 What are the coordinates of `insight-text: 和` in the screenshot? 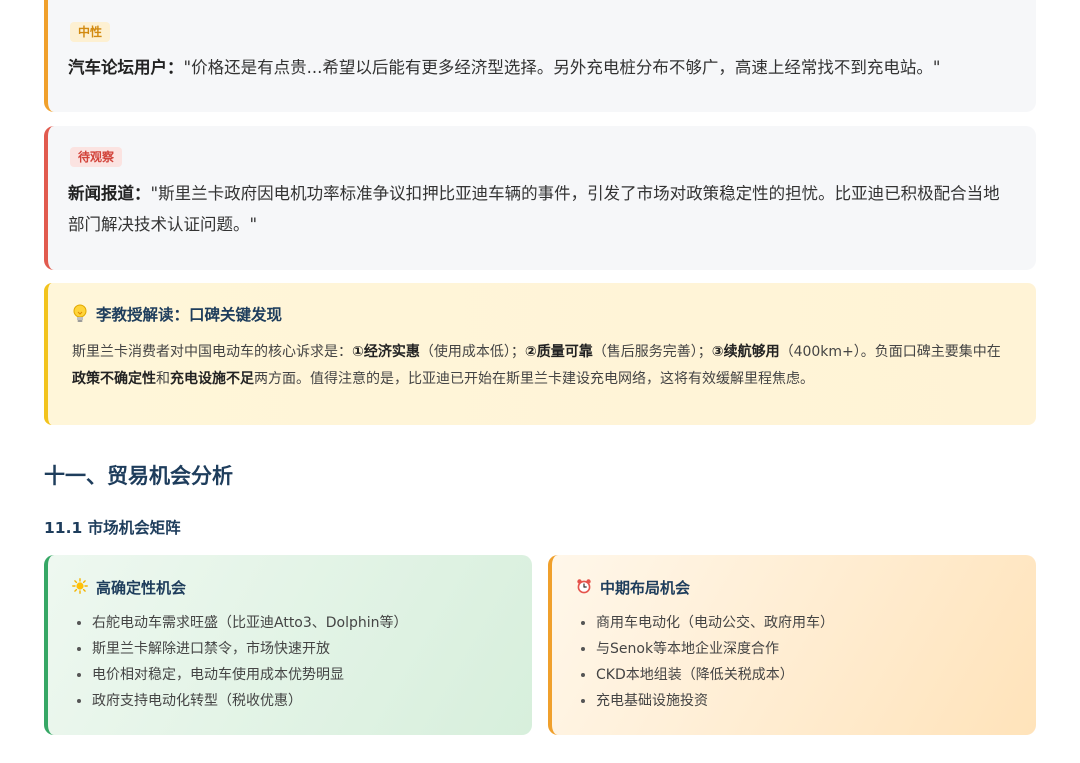 It's located at (163, 379).